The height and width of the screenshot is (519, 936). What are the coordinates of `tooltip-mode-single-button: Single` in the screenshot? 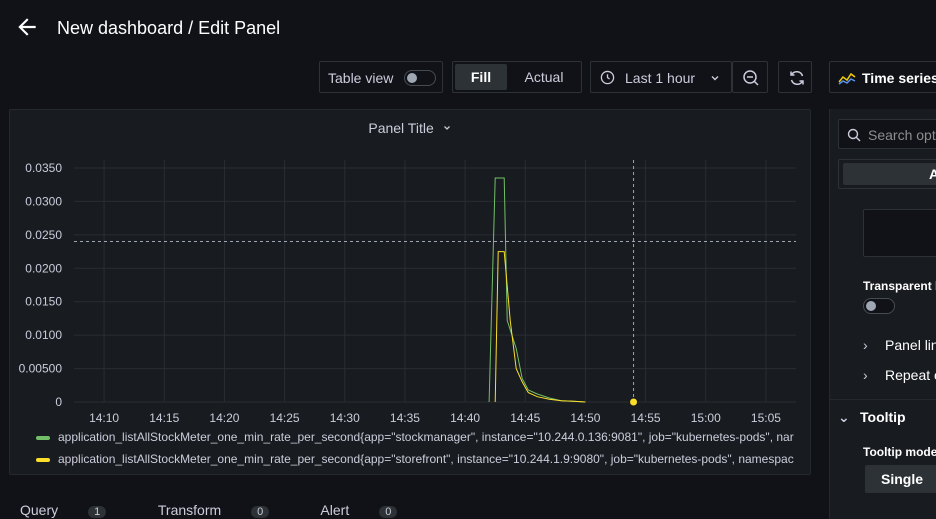 It's located at (900, 479).